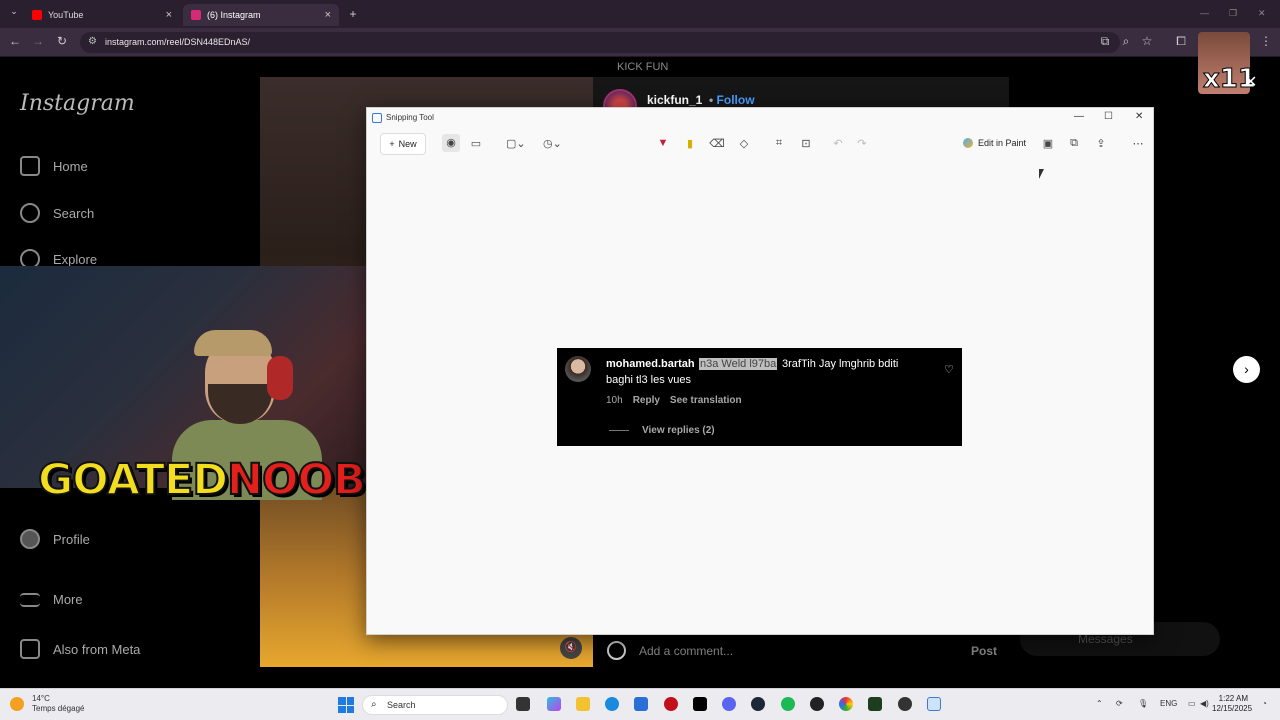  I want to click on reply-button: Reply, so click(646, 400).